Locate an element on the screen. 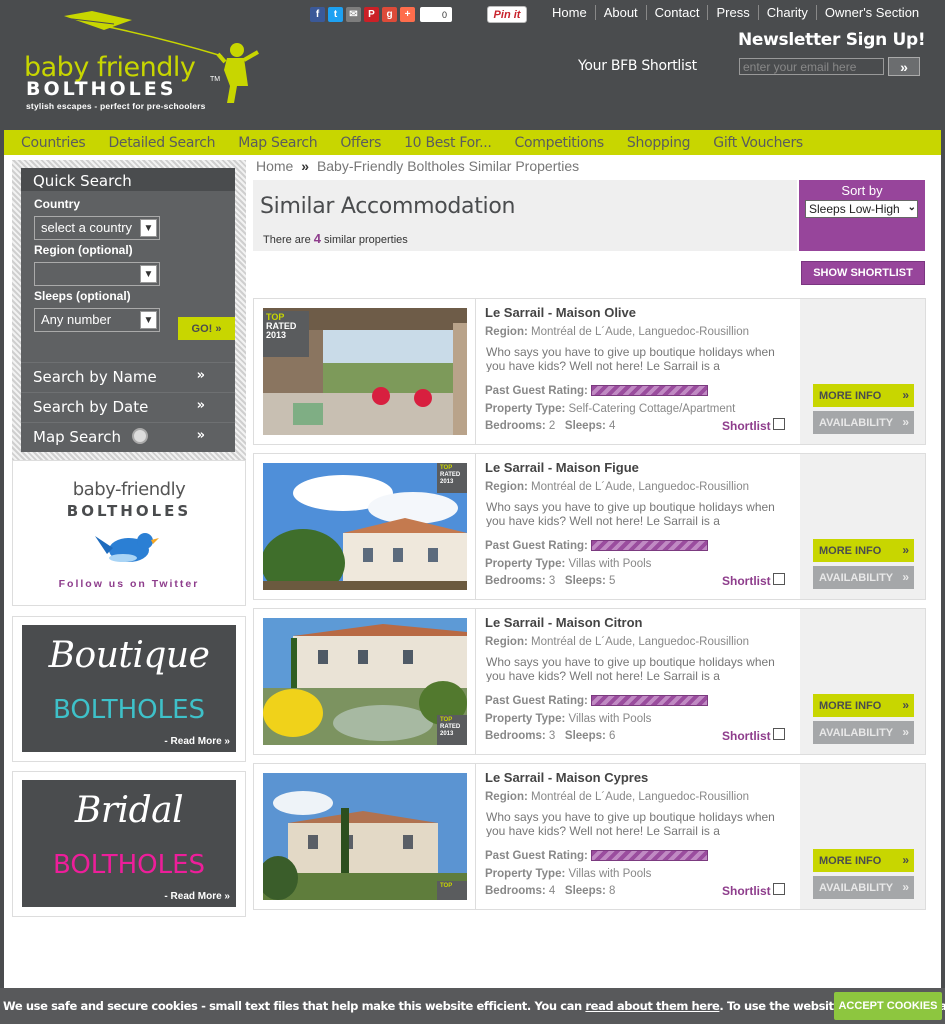  logo-trademark: TM is located at coordinates (215, 79).